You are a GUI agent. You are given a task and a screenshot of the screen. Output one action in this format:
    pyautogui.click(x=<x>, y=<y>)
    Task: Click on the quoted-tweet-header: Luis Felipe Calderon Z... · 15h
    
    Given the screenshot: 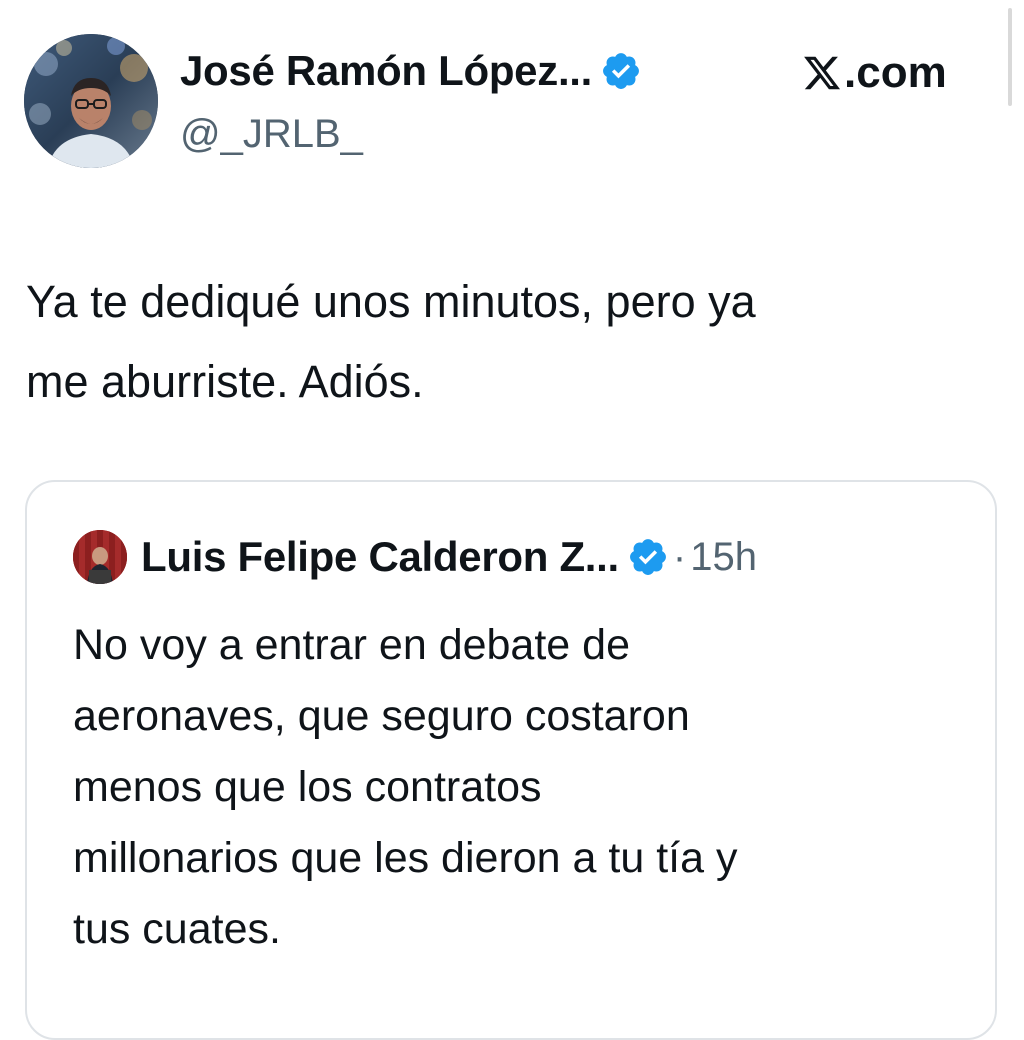 What is the action you would take?
    pyautogui.click(x=415, y=557)
    